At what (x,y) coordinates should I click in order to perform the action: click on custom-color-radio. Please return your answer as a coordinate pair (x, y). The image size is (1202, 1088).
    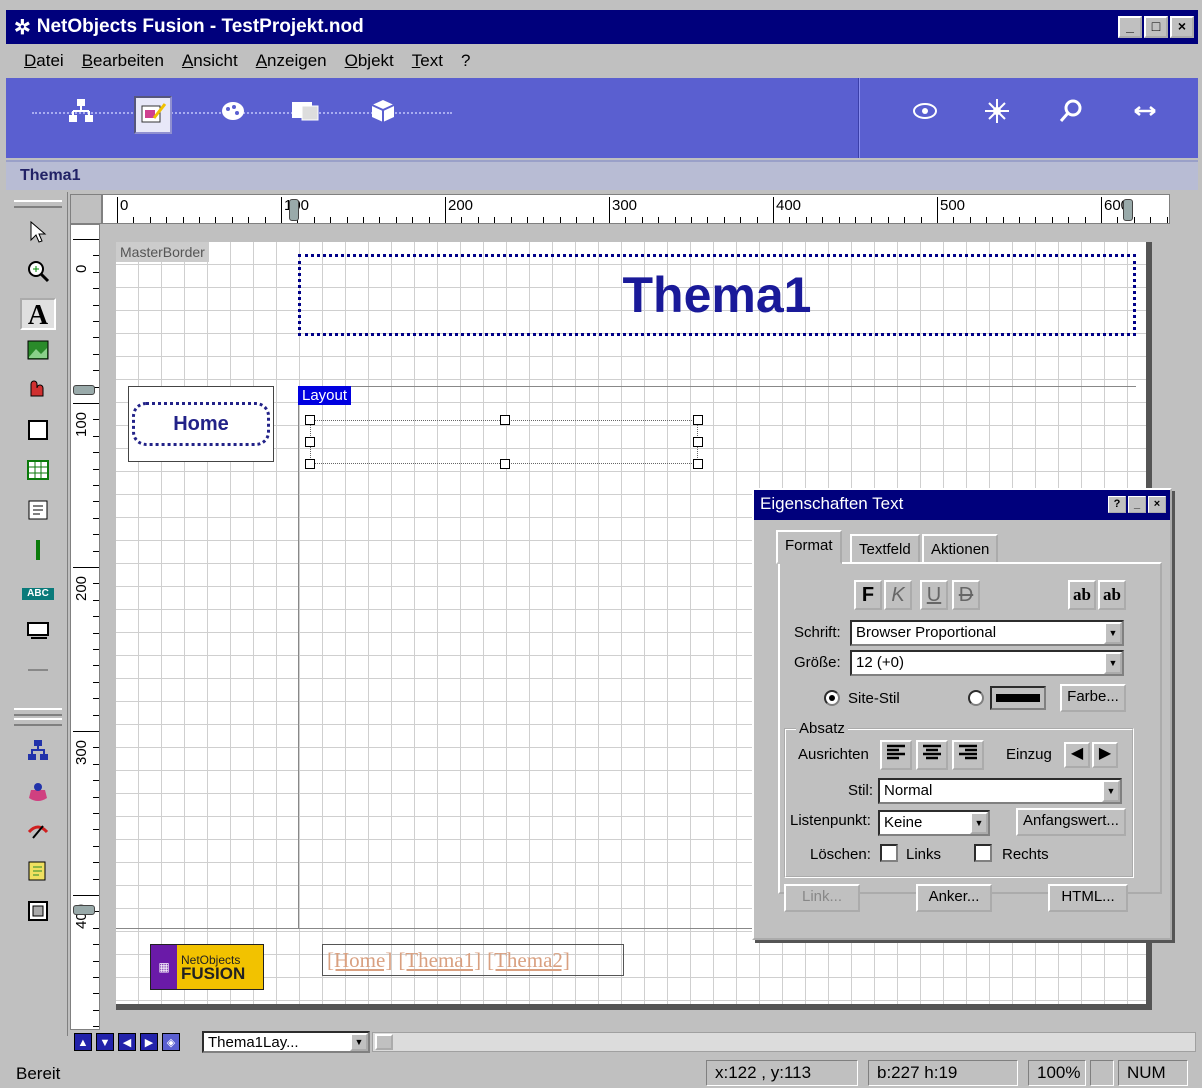
    Looking at the image, I should click on (976, 698).